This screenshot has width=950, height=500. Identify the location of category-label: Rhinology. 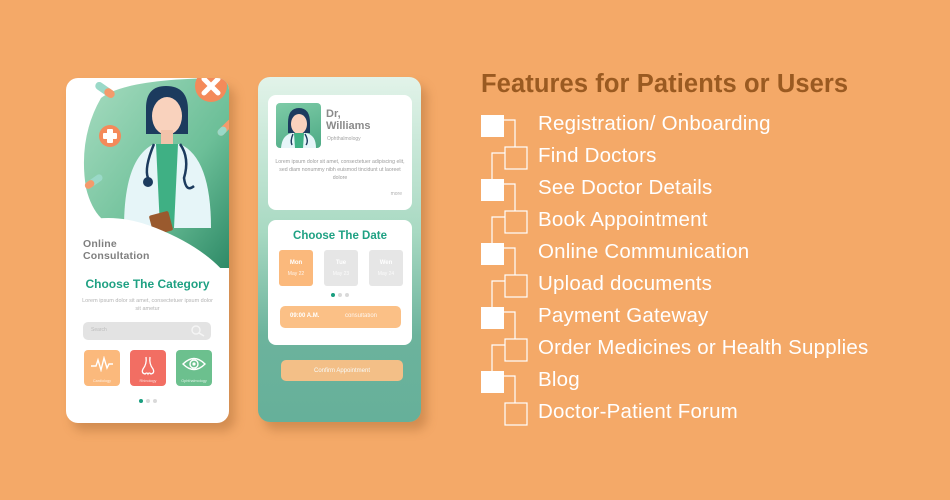
(148, 381).